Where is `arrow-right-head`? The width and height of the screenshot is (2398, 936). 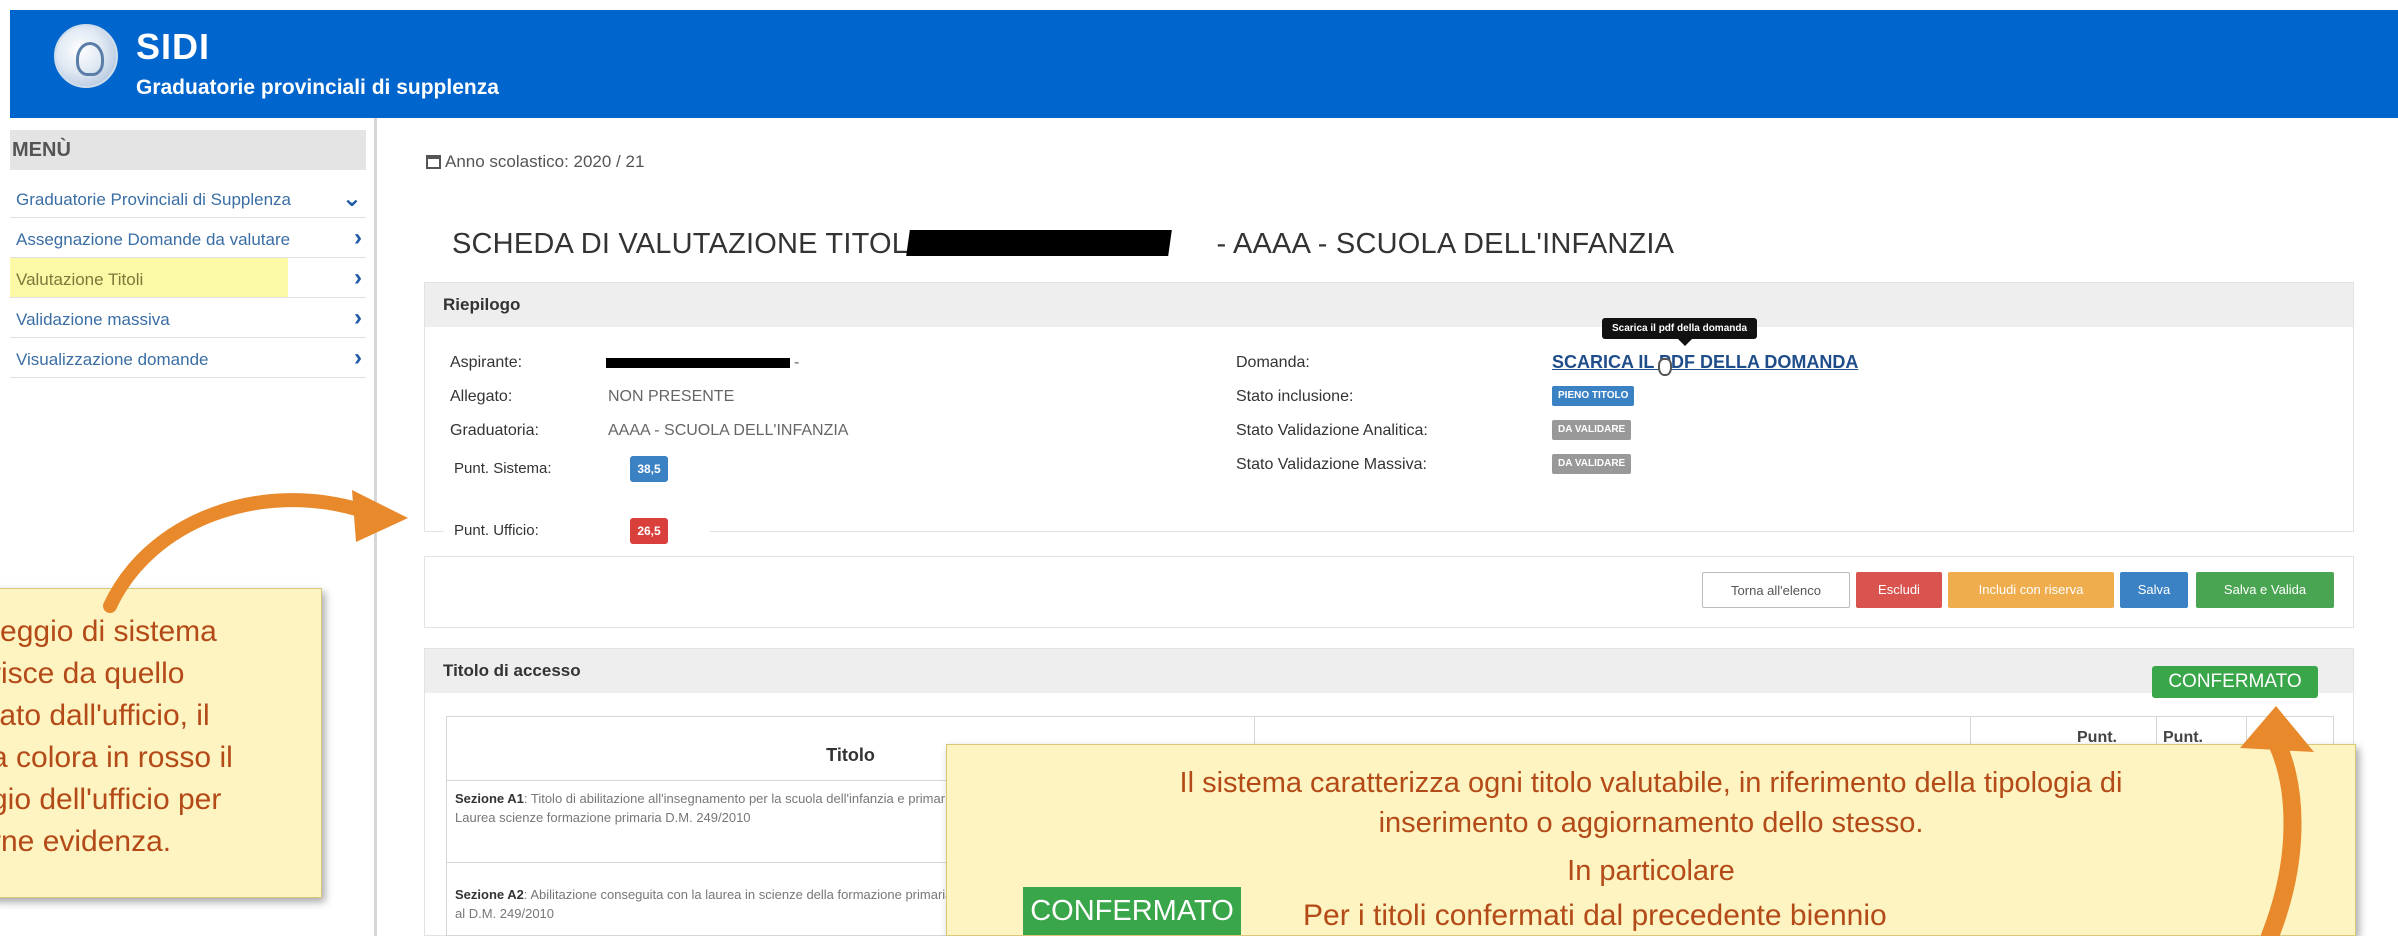 arrow-right-head is located at coordinates (2277, 729).